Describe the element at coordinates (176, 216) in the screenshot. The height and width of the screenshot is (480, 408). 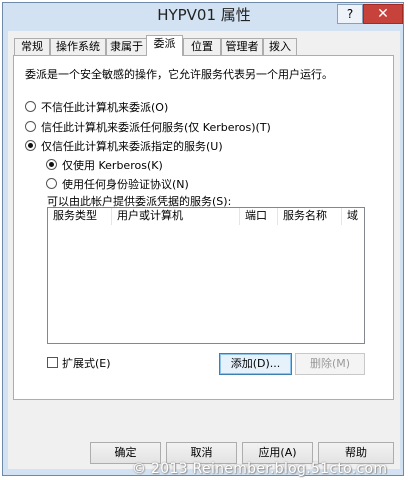
I see `column-user-or-computer: 用户或计算机` at that location.